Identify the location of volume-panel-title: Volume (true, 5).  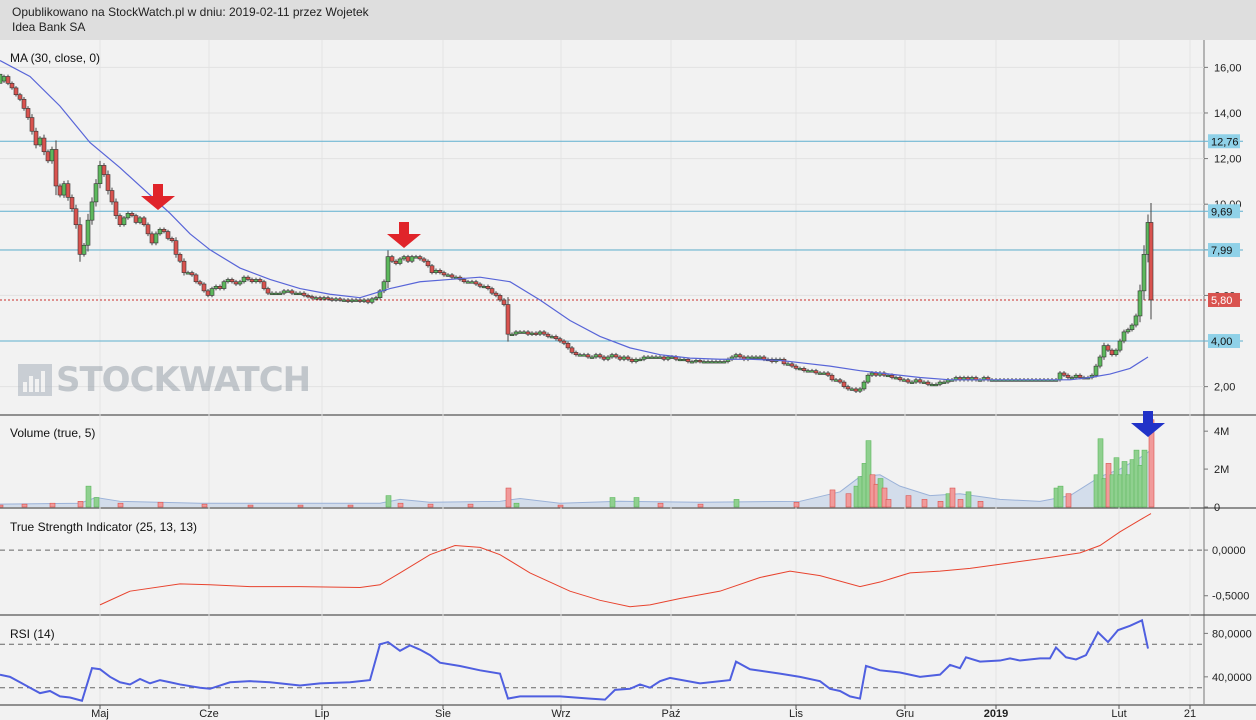
(52, 433).